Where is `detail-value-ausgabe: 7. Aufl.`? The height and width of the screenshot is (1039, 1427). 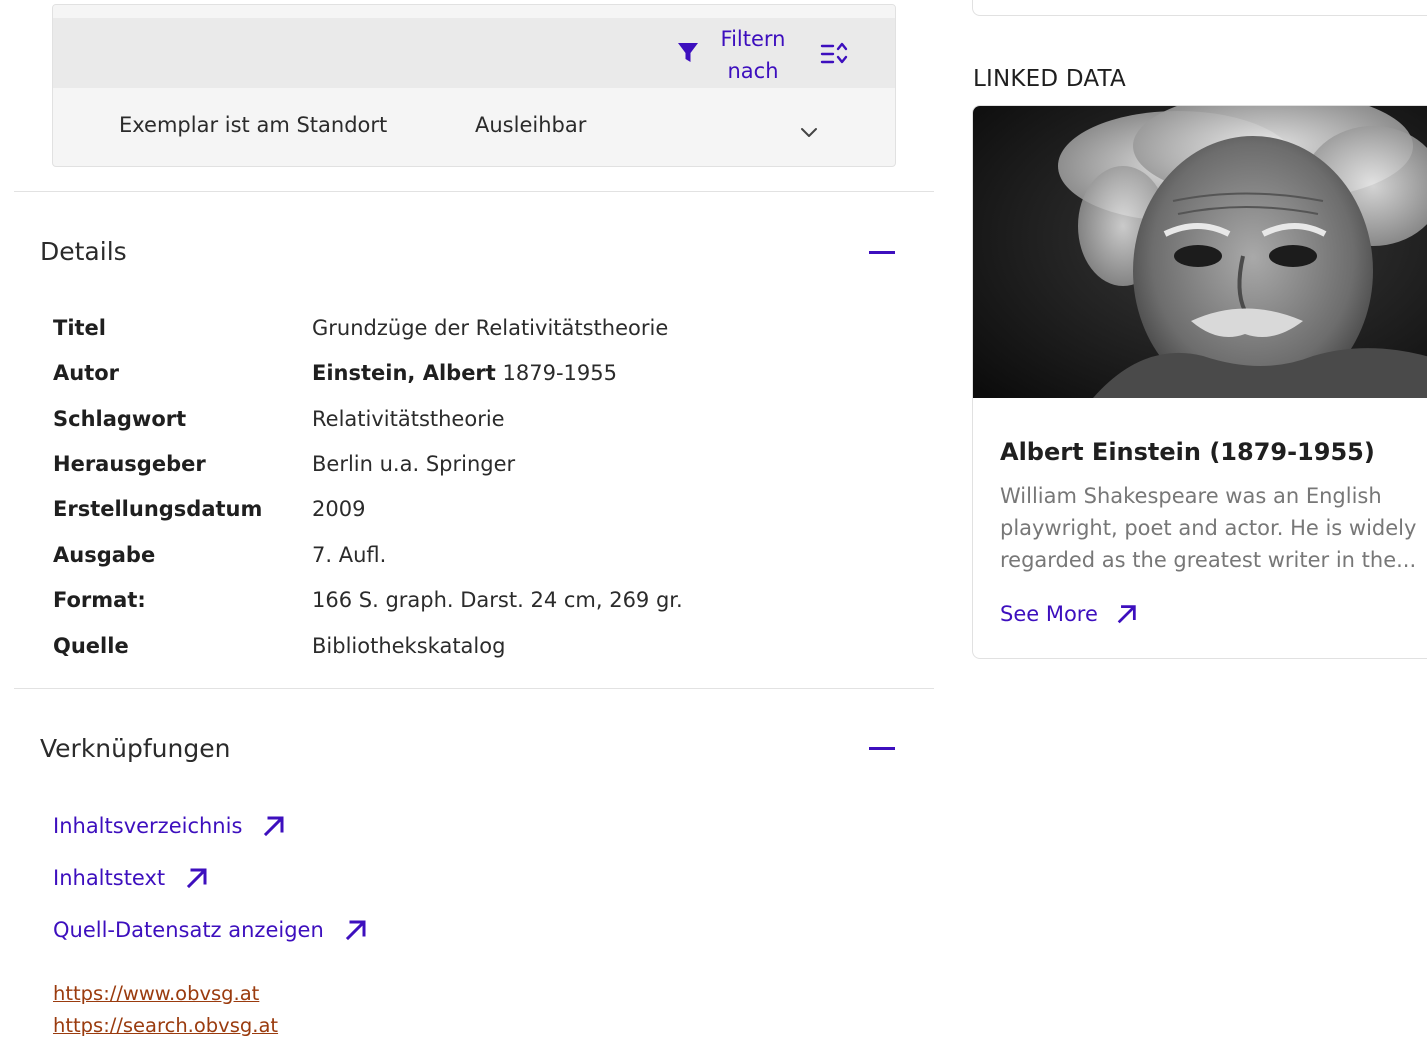 detail-value-ausgabe: 7. Aufl. is located at coordinates (349, 555).